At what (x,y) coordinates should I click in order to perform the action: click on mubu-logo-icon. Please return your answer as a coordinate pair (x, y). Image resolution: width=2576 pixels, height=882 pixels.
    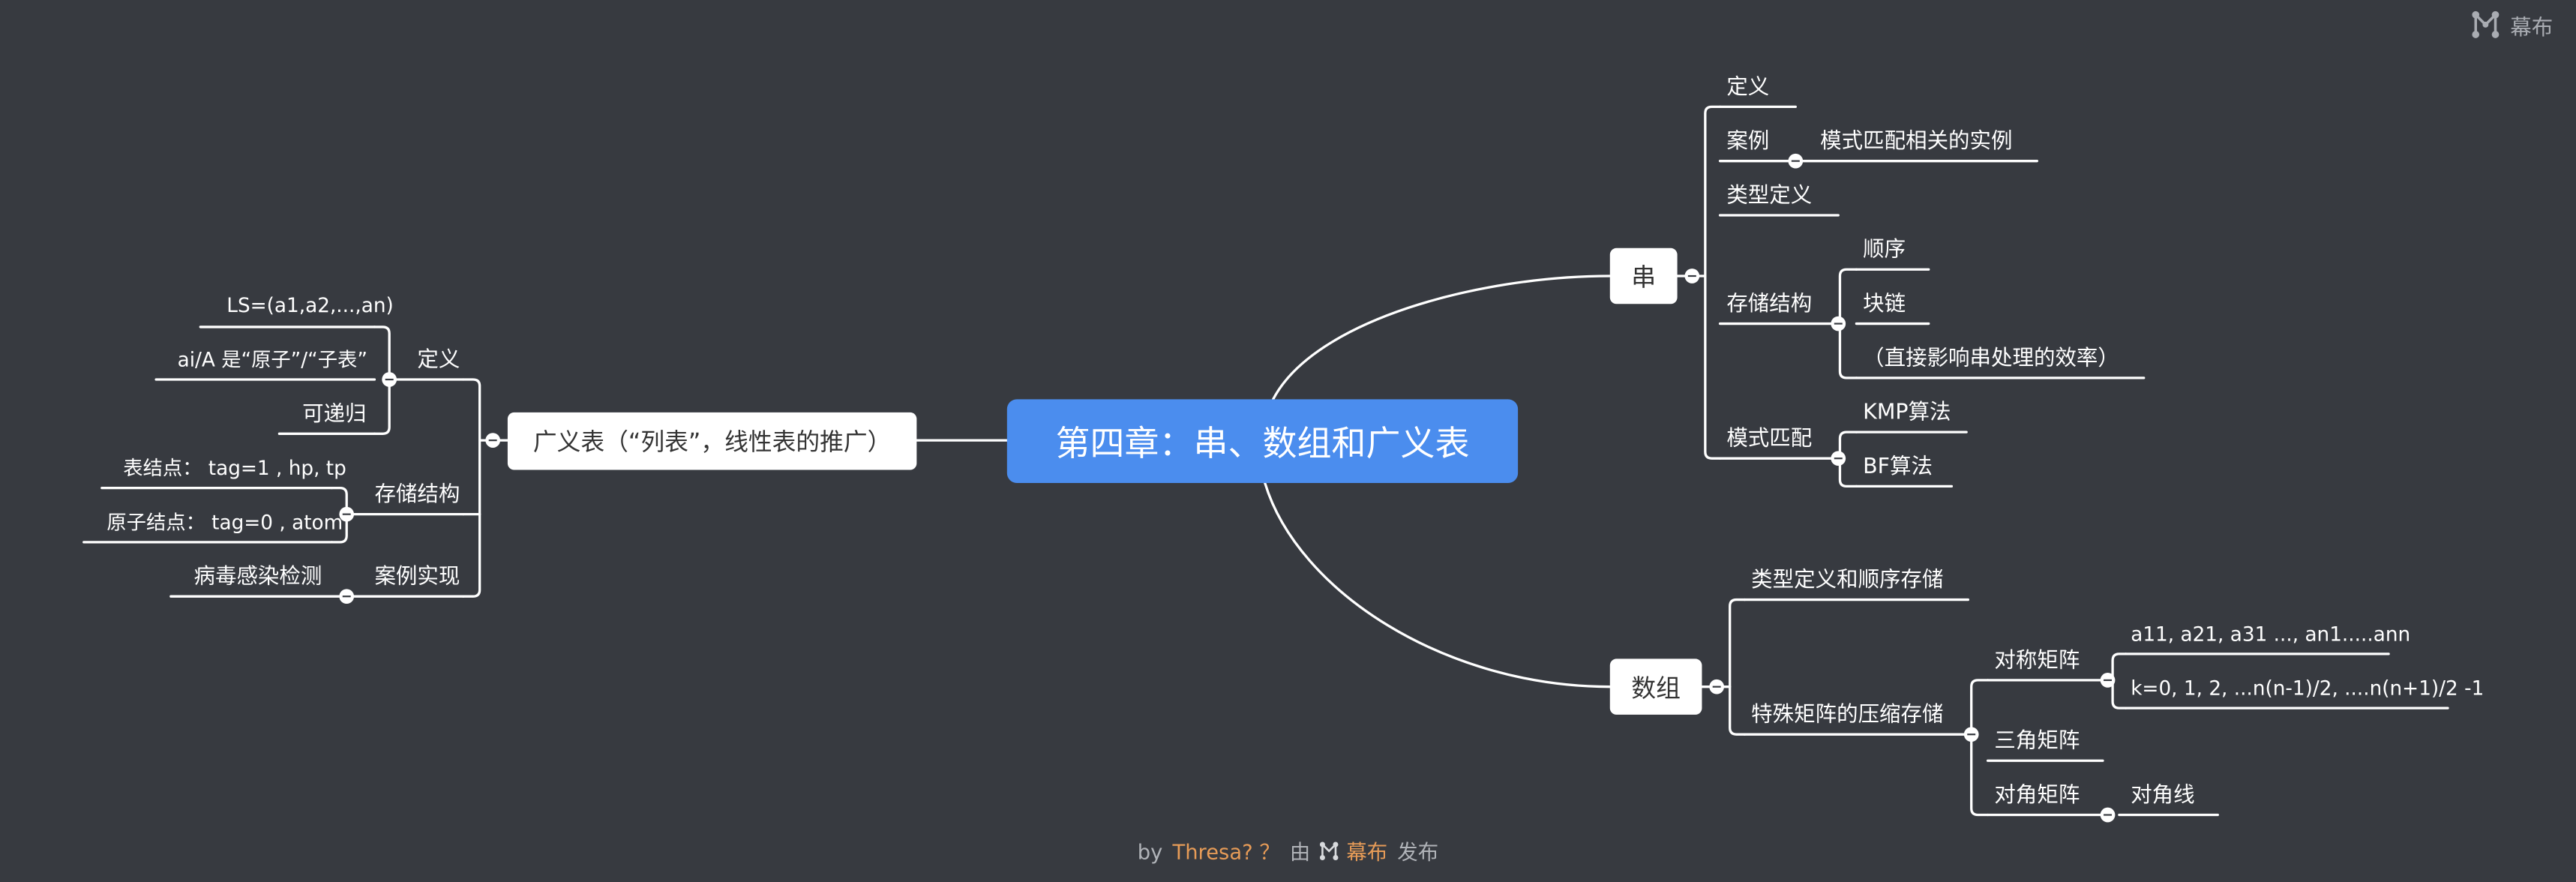
    Looking at the image, I should click on (2486, 24).